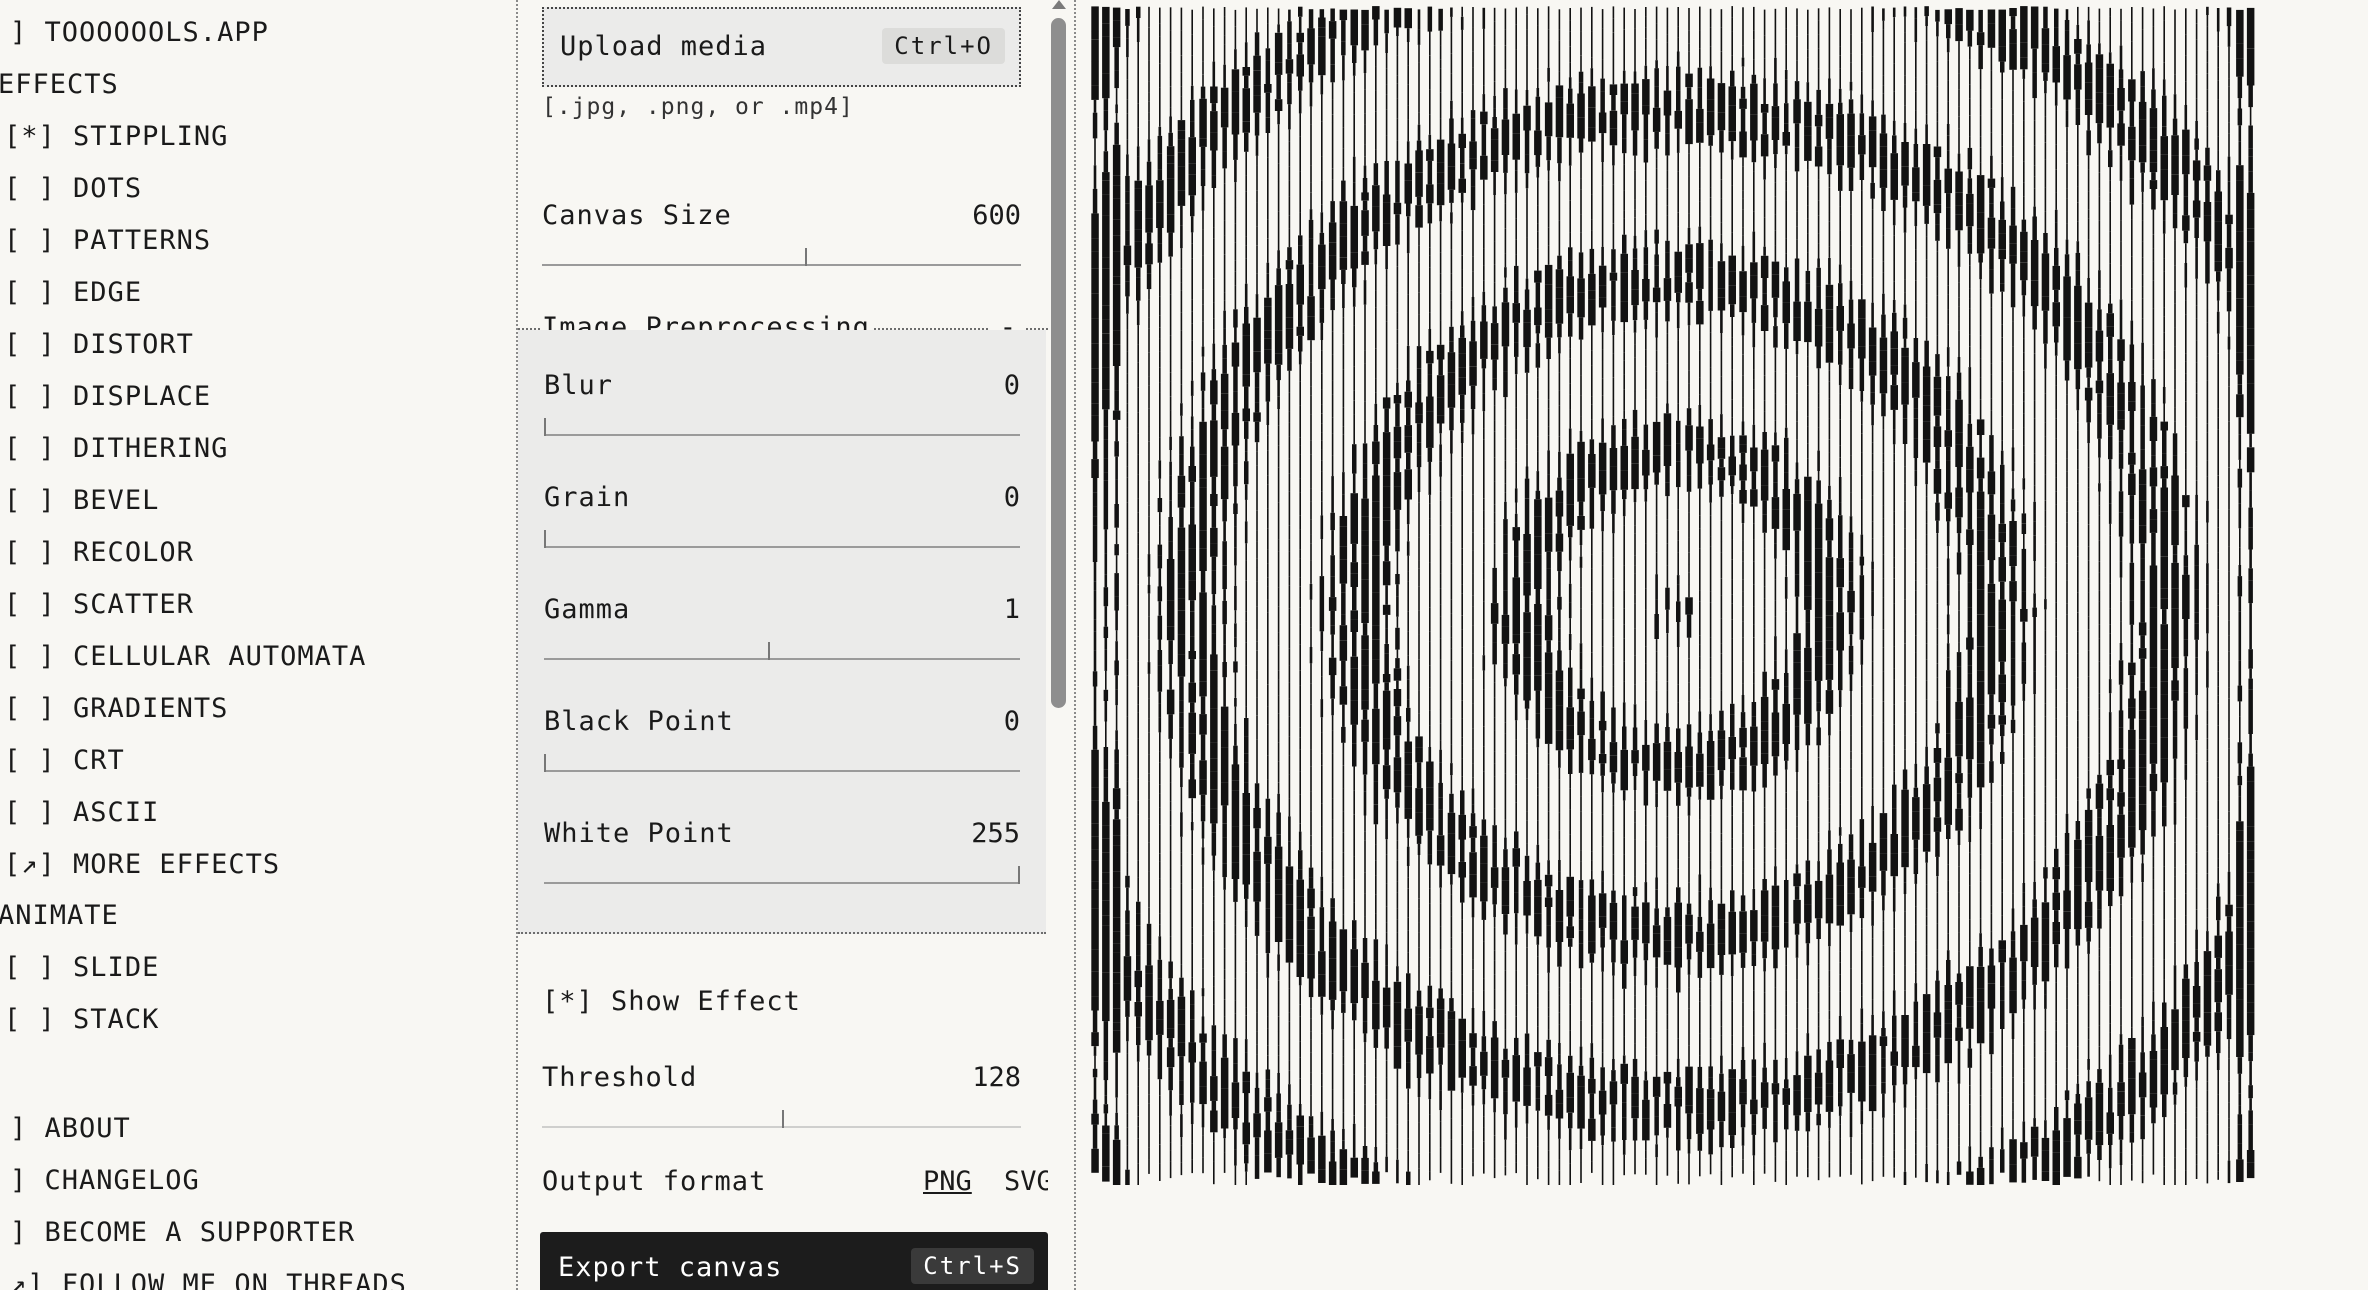 The image size is (2368, 1290). Describe the element at coordinates (782, 405) in the screenshot. I see `blur-slider-row: Blur 0` at that location.